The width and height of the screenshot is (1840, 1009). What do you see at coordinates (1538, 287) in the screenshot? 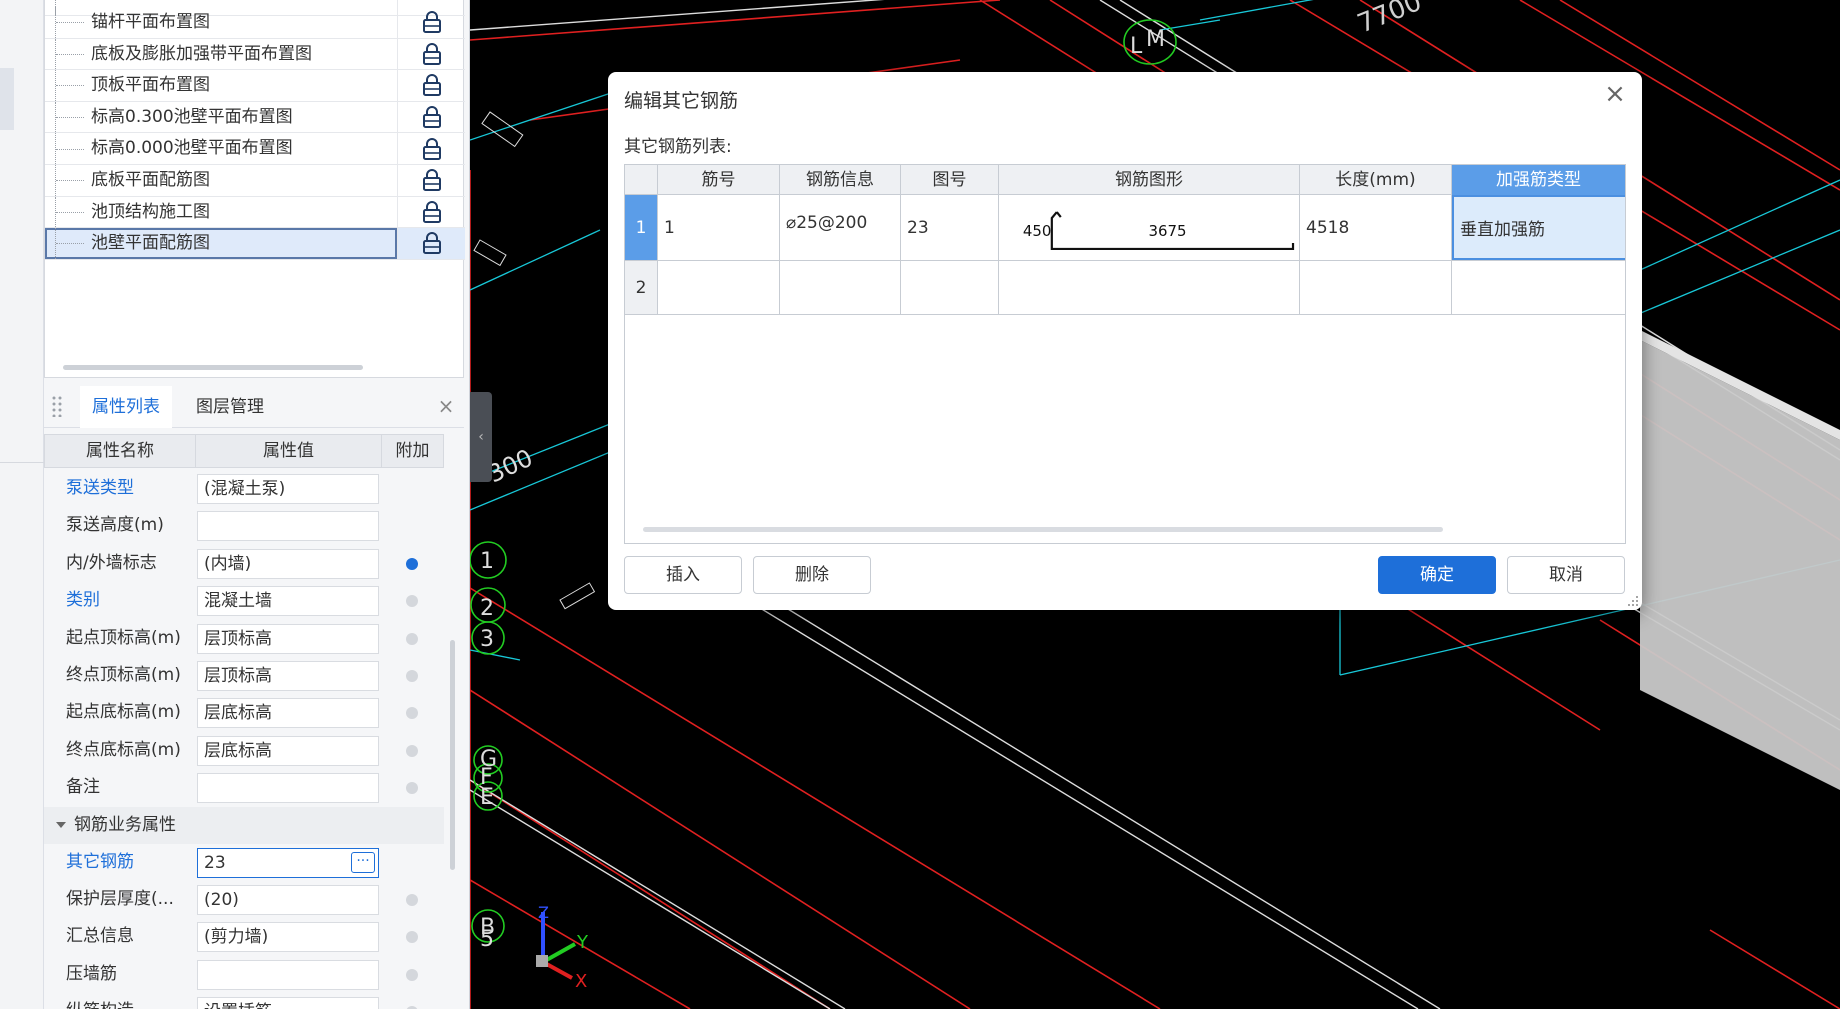
I see `cell-reinforcement-type` at bounding box center [1538, 287].